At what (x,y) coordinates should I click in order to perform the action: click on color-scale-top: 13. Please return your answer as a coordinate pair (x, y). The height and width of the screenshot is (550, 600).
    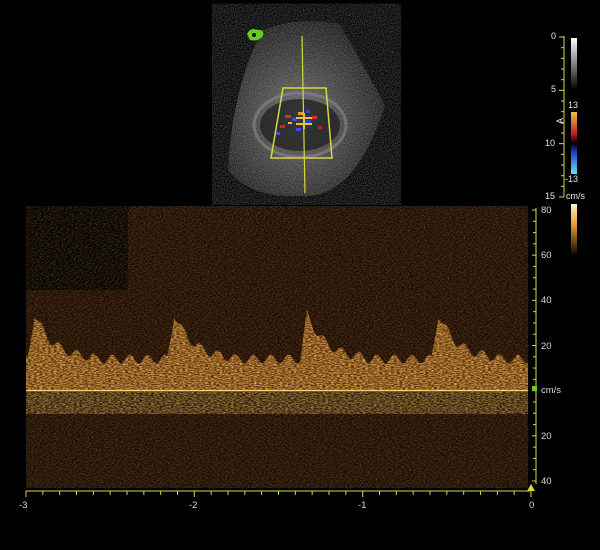
    Looking at the image, I should click on (573, 105).